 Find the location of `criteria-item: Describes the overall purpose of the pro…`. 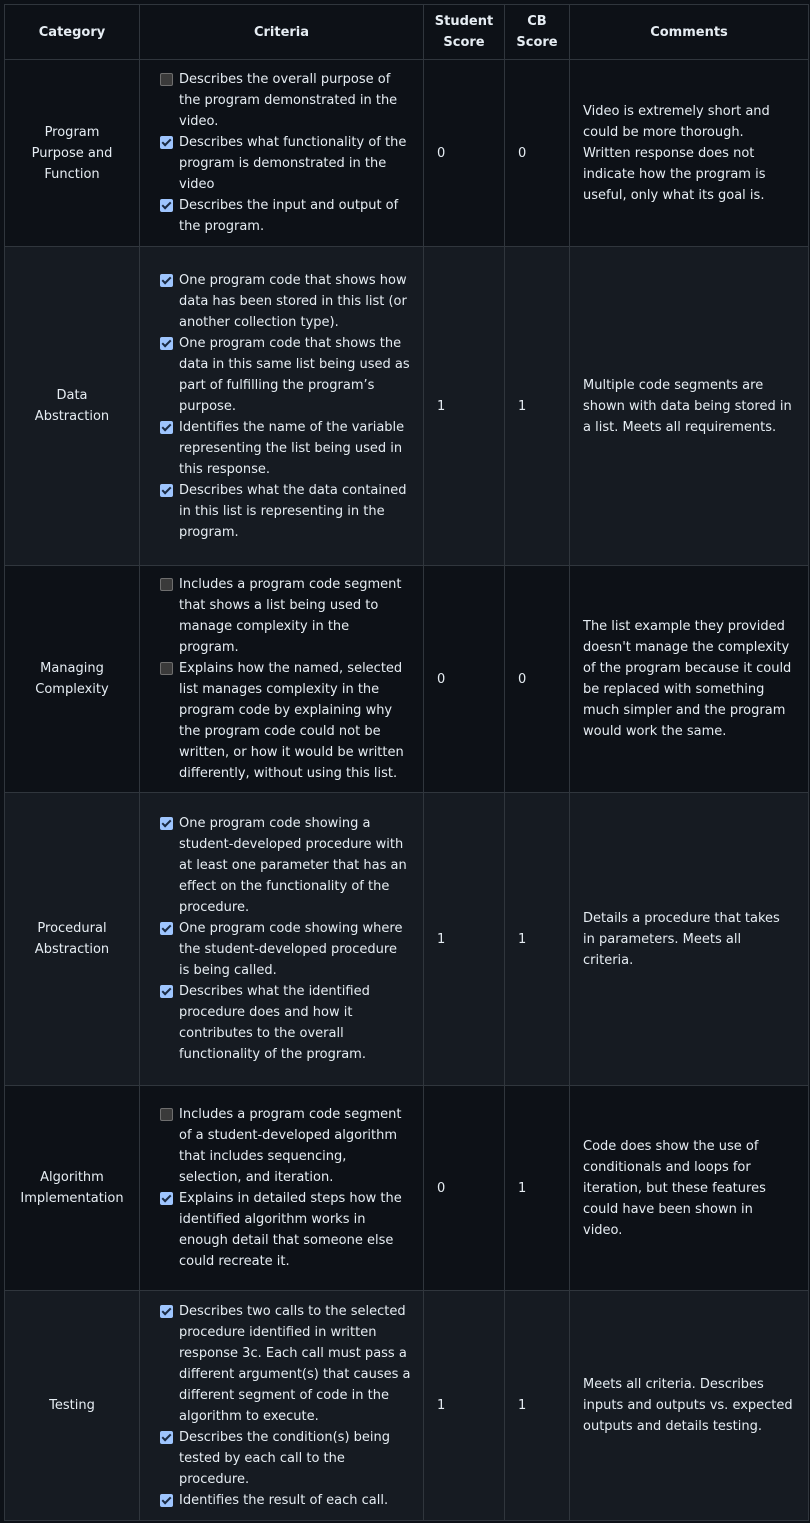

criteria-item: Describes the overall purpose of the pro… is located at coordinates (285, 100).